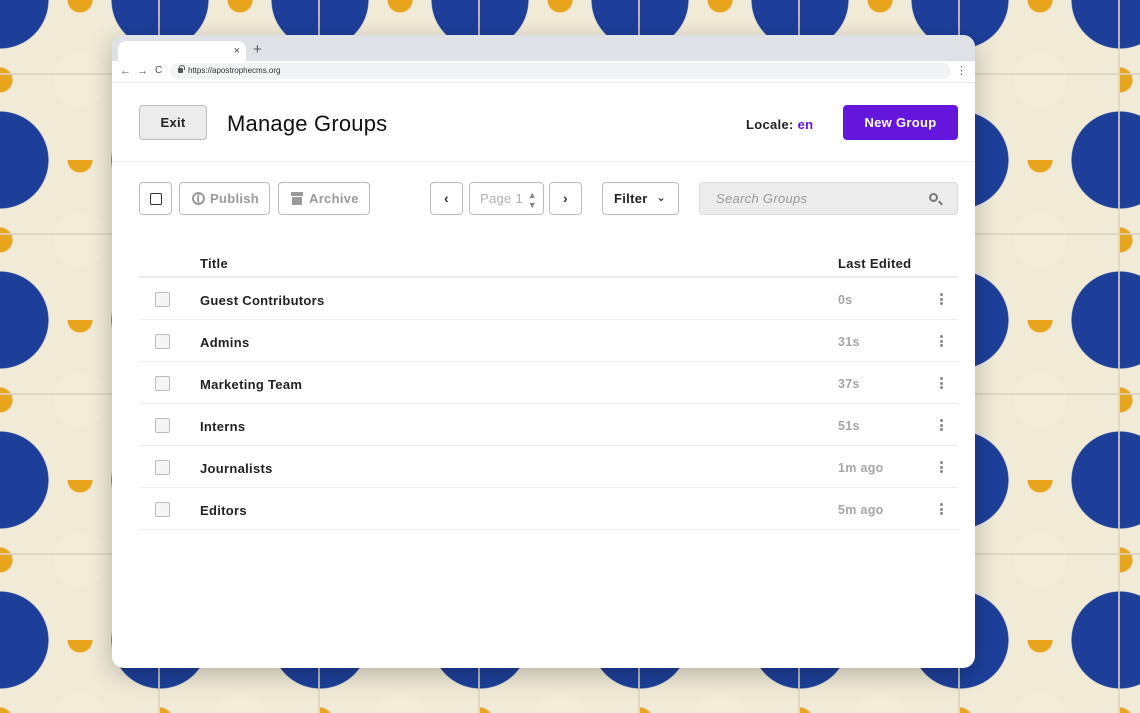 This screenshot has width=1140, height=713. Describe the element at coordinates (502, 198) in the screenshot. I see `page-select-value: Page 1` at that location.